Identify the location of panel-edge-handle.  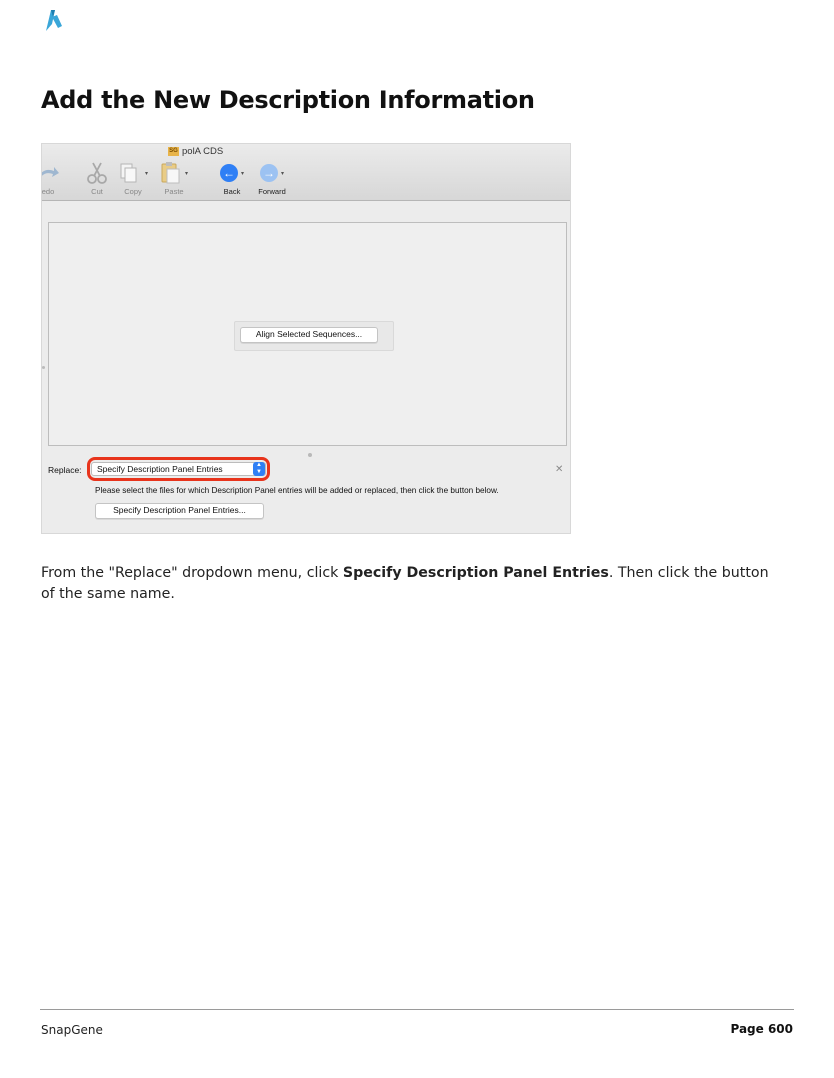
(43, 367).